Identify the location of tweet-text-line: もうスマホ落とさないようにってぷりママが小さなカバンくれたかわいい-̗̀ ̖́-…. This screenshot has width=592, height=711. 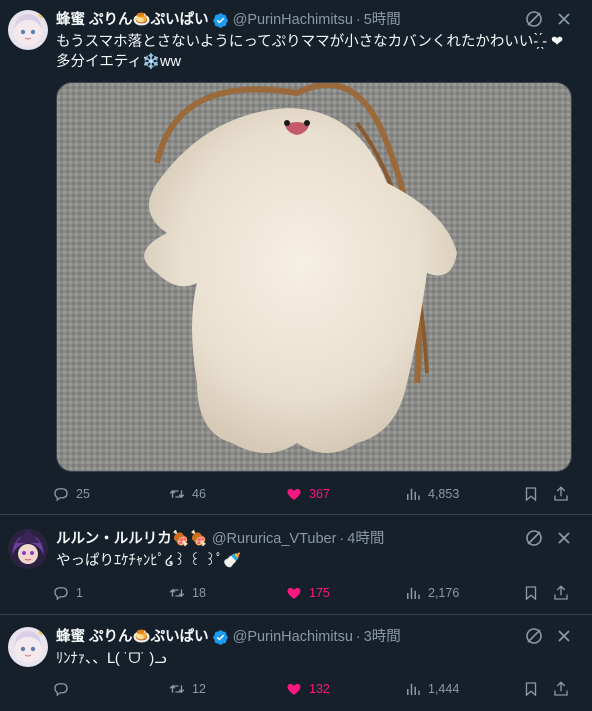
(310, 42).